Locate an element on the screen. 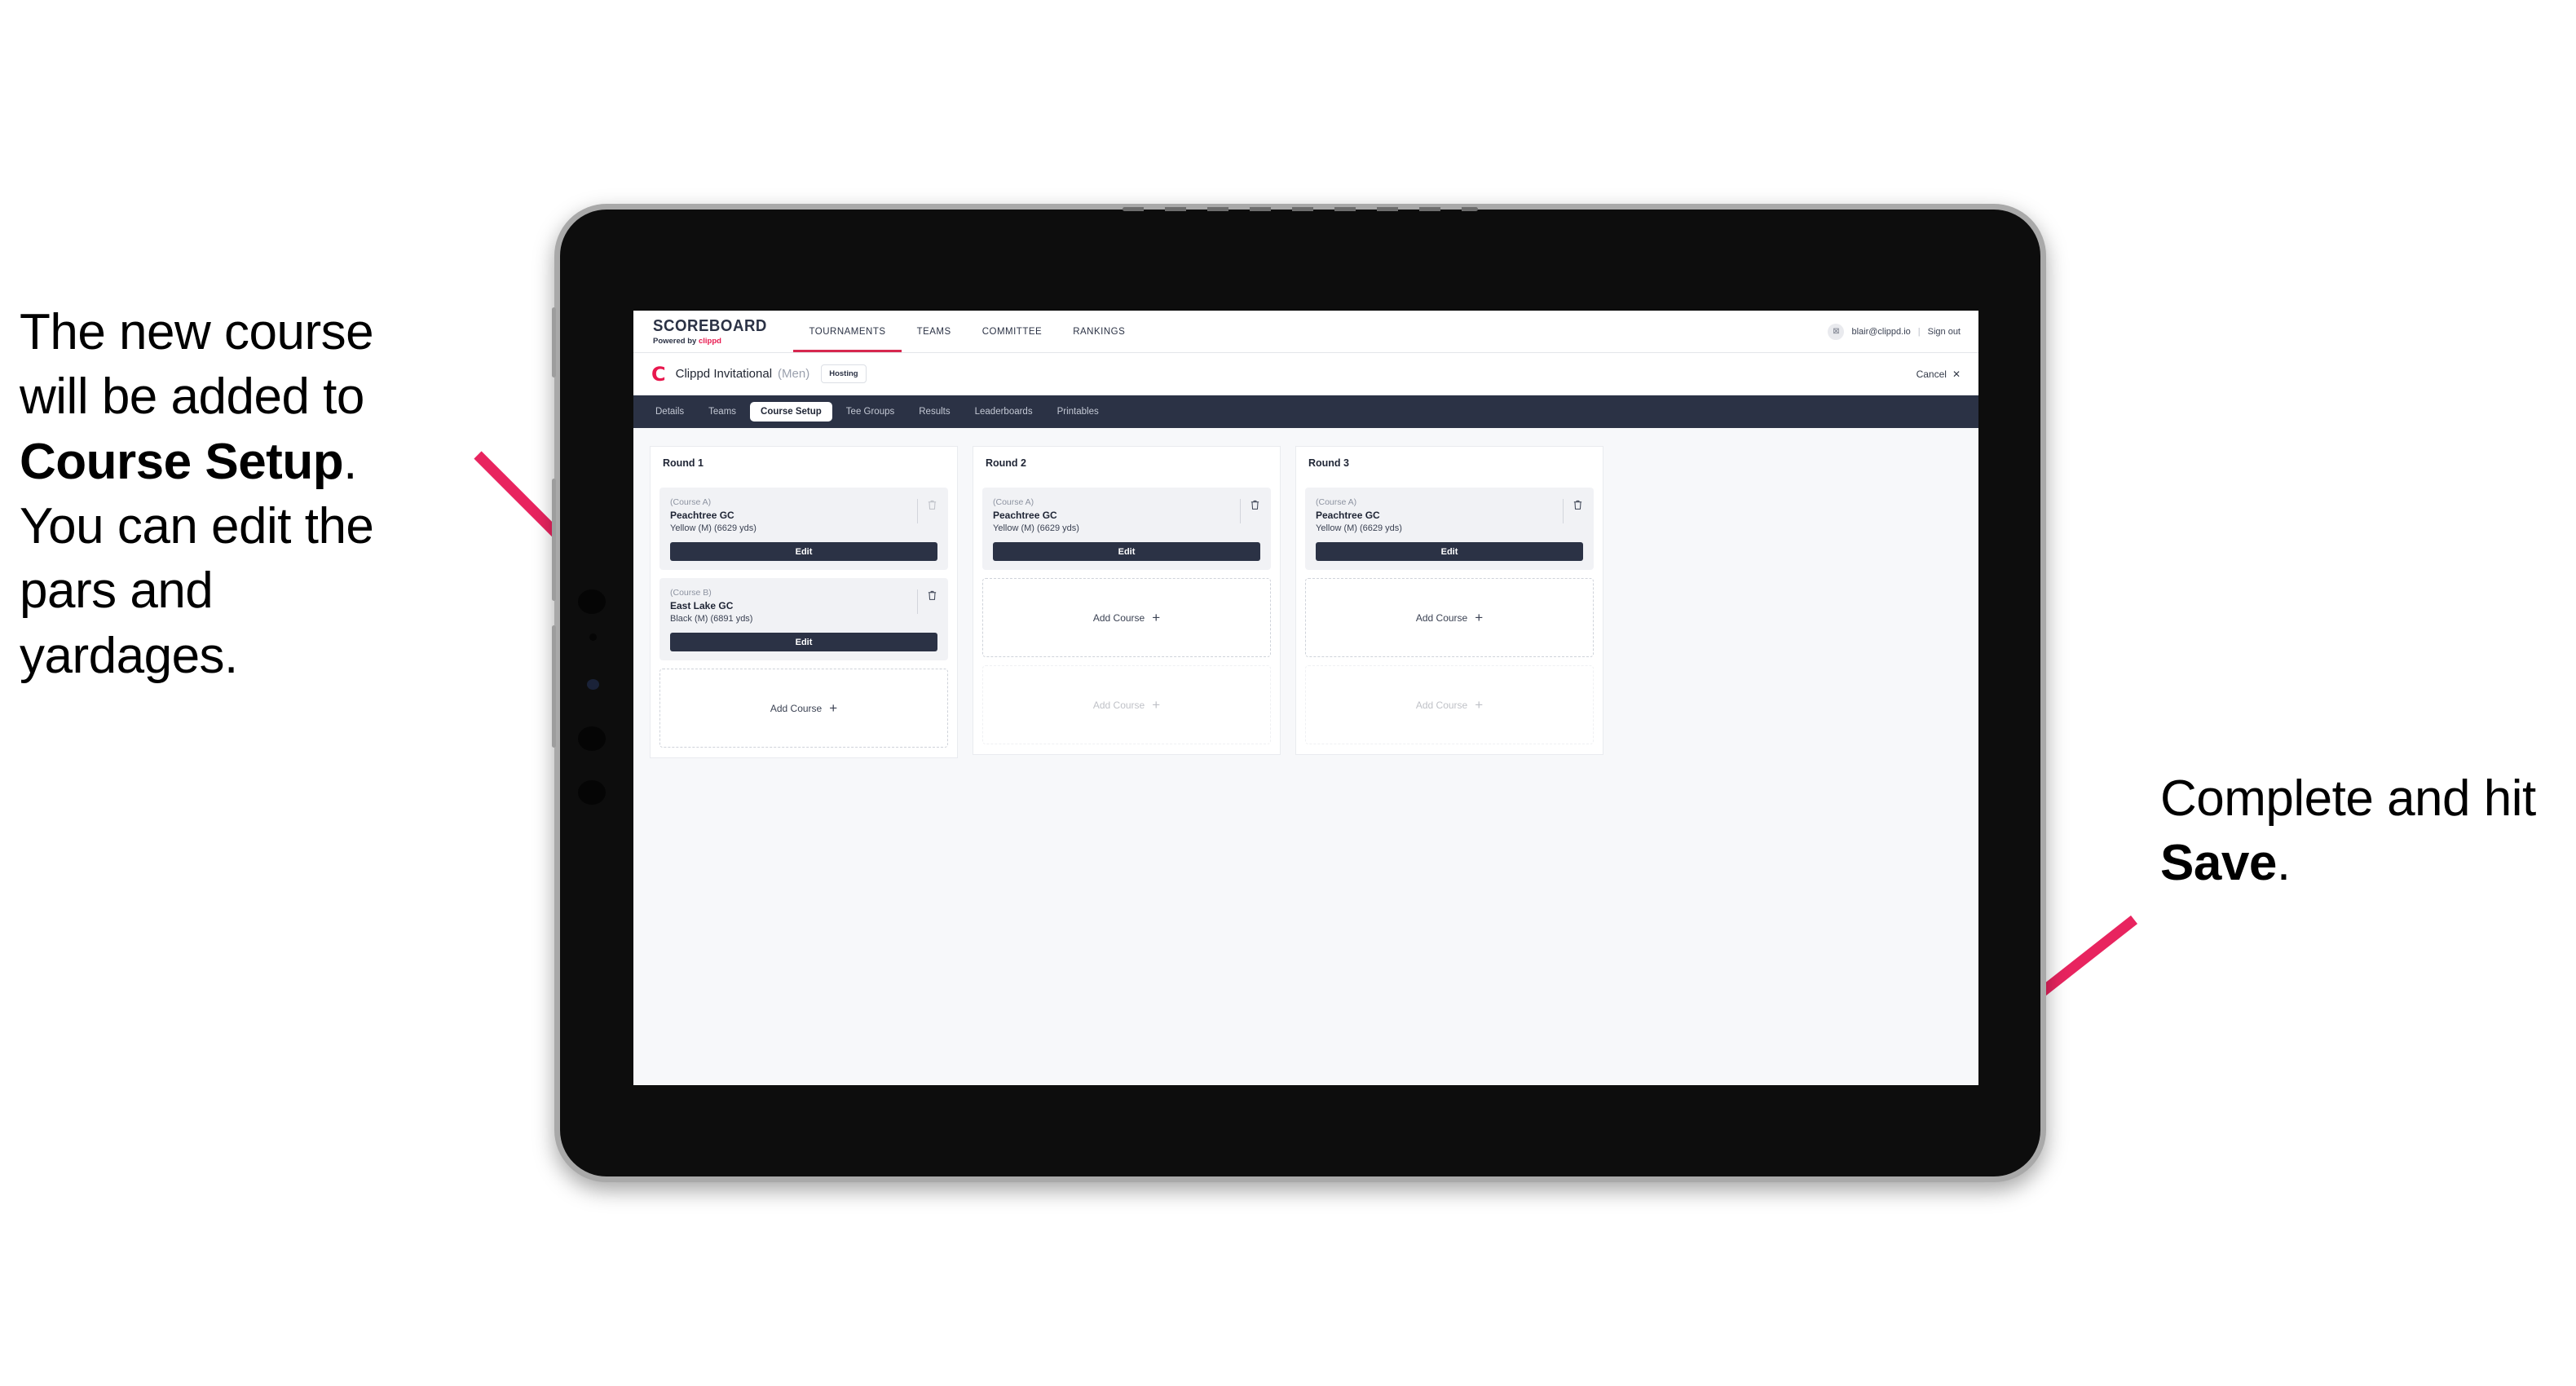  clippd-logo-icon: C is located at coordinates (658, 374).